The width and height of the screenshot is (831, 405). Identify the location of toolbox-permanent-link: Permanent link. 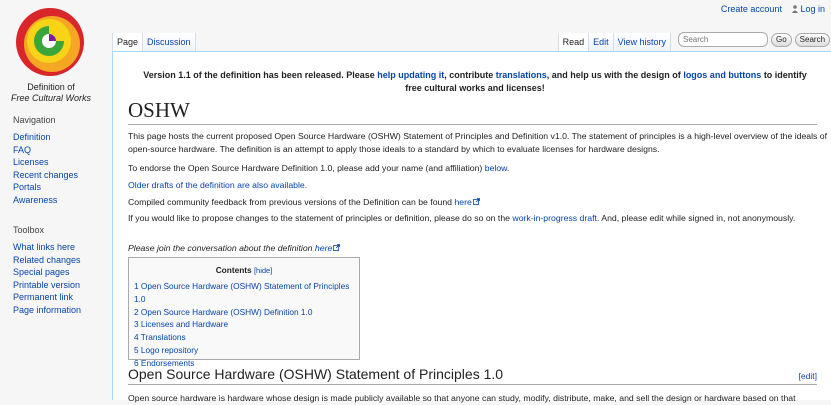
(43, 297).